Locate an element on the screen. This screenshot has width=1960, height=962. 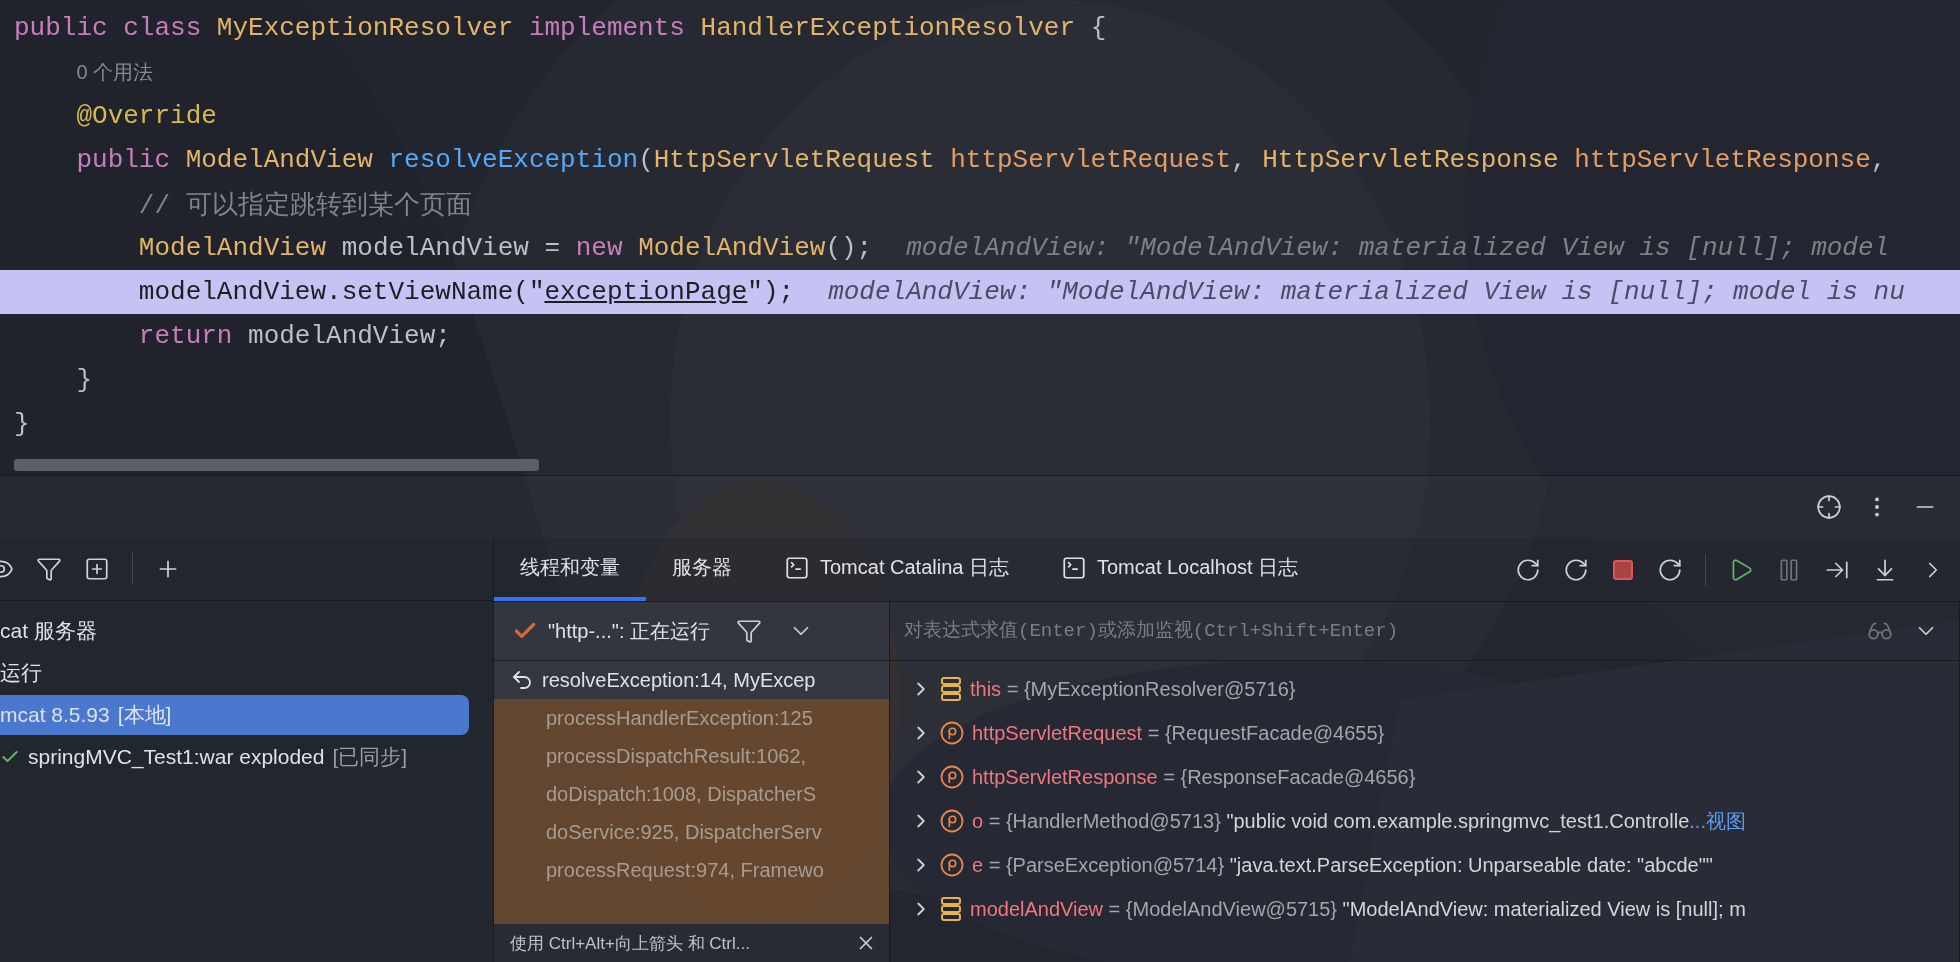
tree-item-status: [已同步] is located at coordinates (370, 757).